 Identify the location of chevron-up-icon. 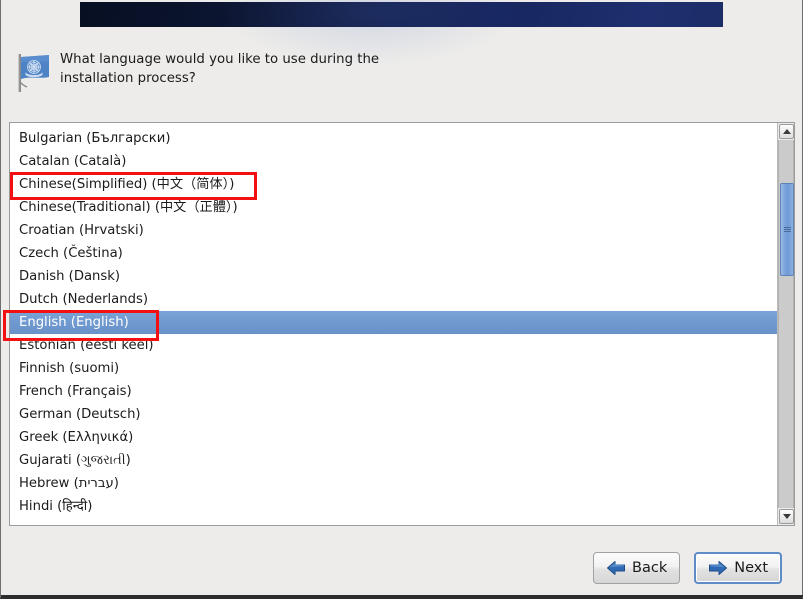
(786, 131).